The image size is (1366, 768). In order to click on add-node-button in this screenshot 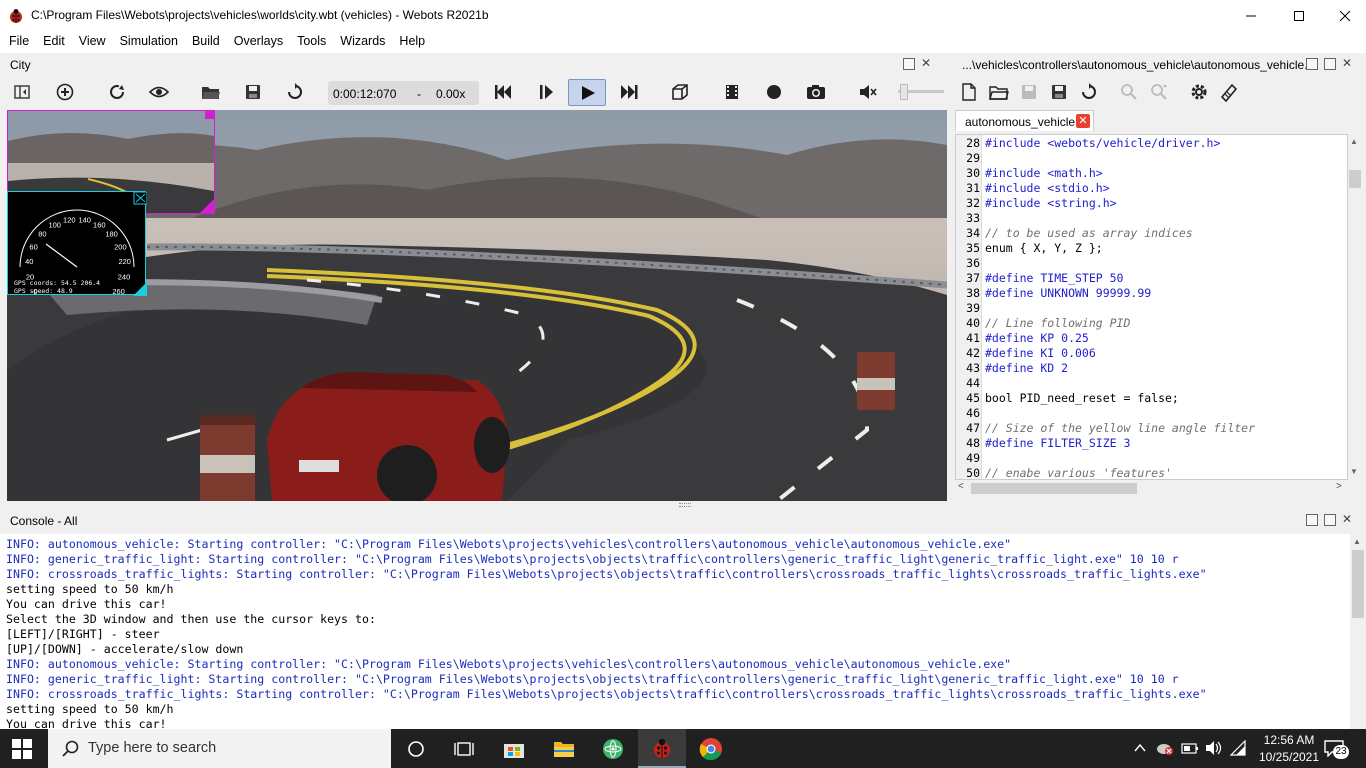, I will do `click(65, 92)`.